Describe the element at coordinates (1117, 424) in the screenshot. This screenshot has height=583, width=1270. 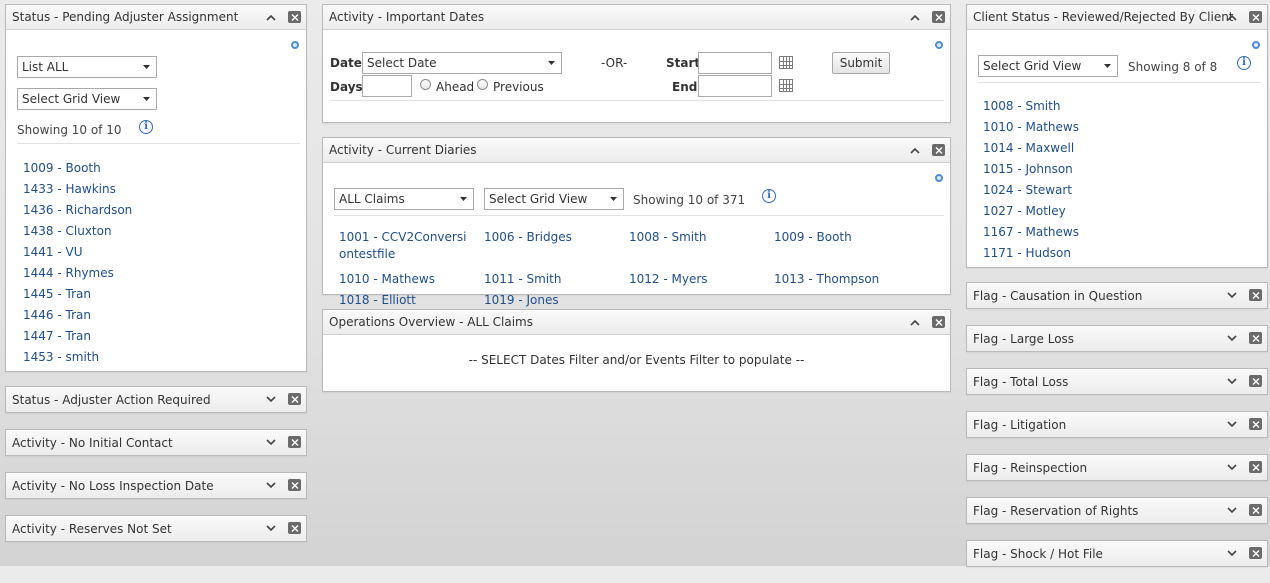
I see `panel-header: Flag - Litigation` at that location.